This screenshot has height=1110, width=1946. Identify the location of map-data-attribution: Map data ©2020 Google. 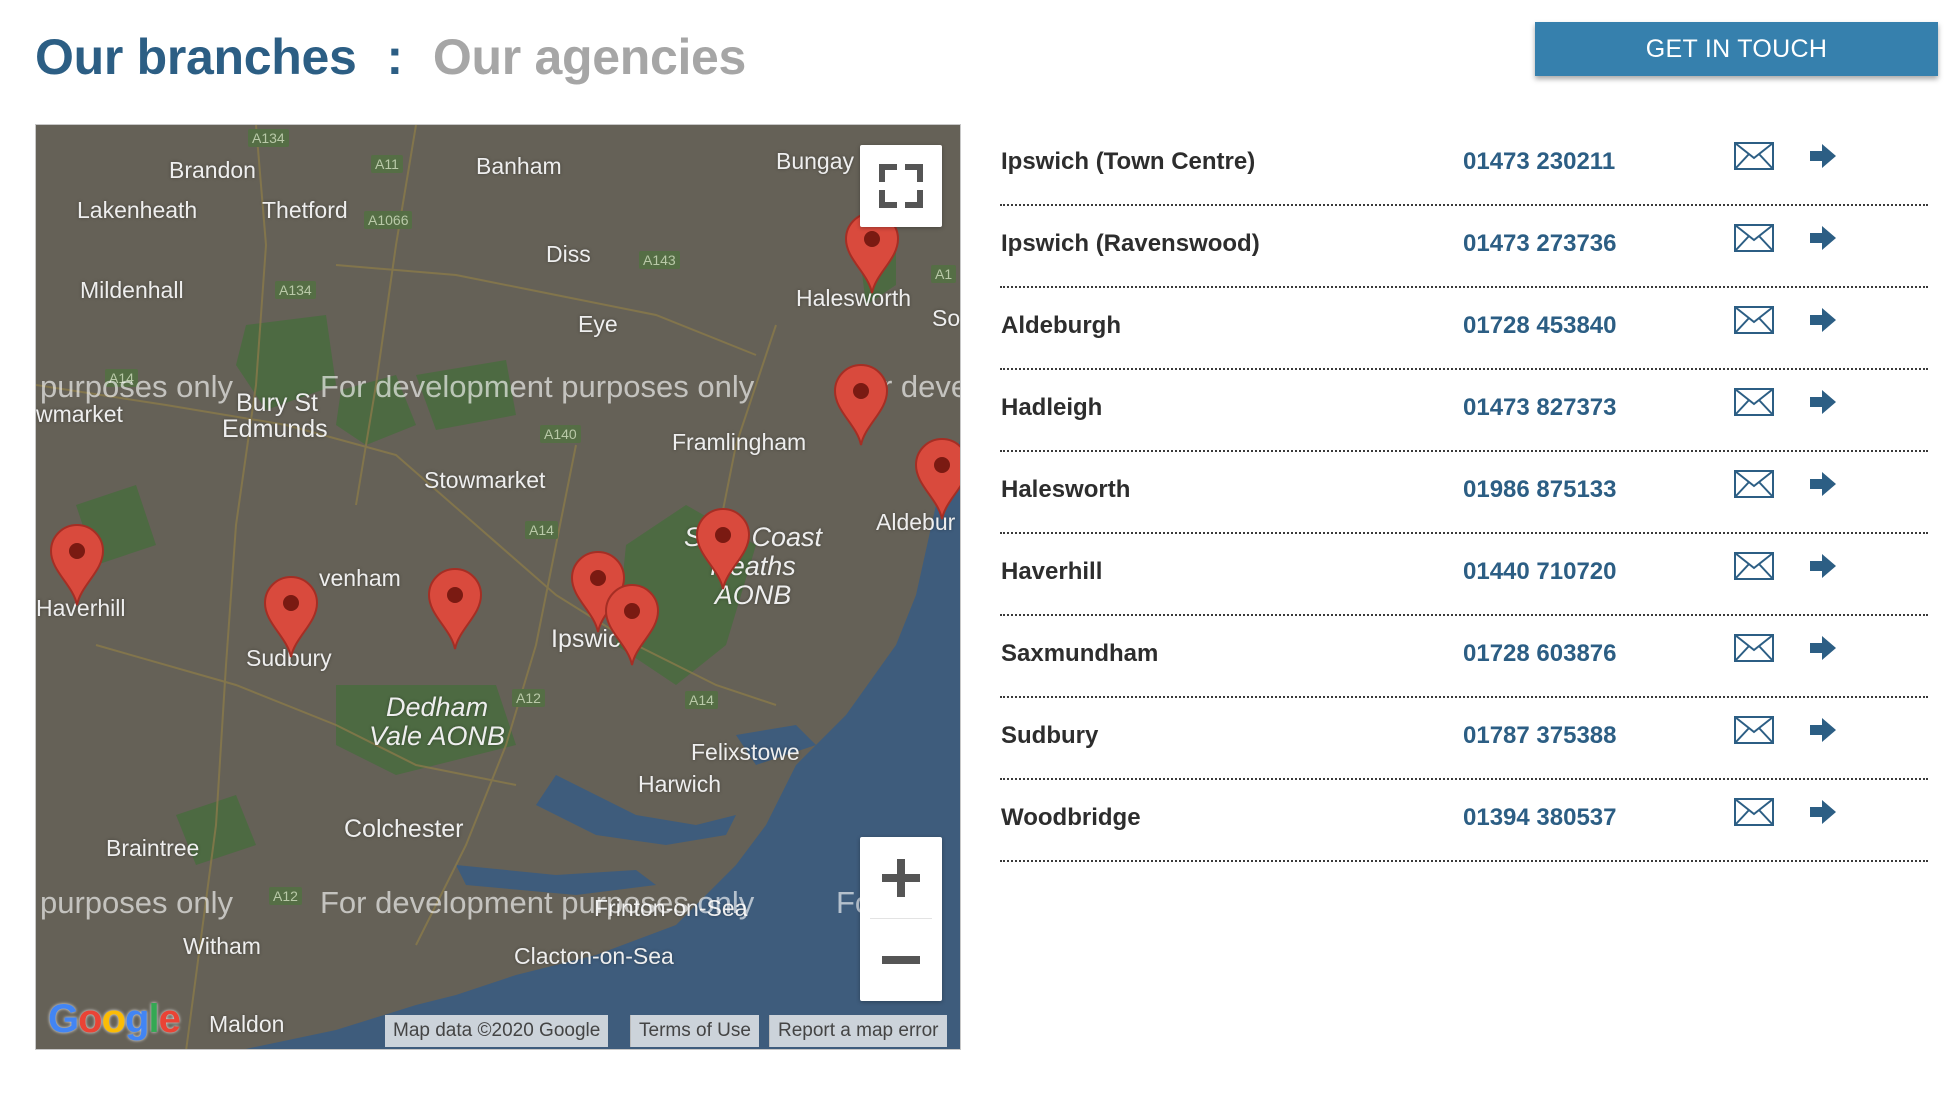
(497, 1031).